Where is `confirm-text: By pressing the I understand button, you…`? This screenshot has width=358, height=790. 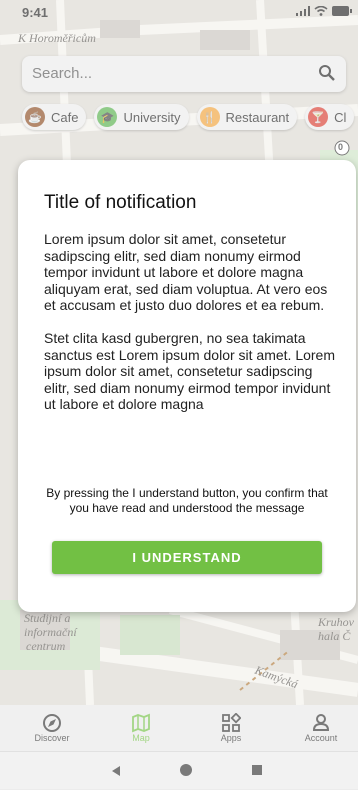 confirm-text: By pressing the I understand button, you… is located at coordinates (187, 500).